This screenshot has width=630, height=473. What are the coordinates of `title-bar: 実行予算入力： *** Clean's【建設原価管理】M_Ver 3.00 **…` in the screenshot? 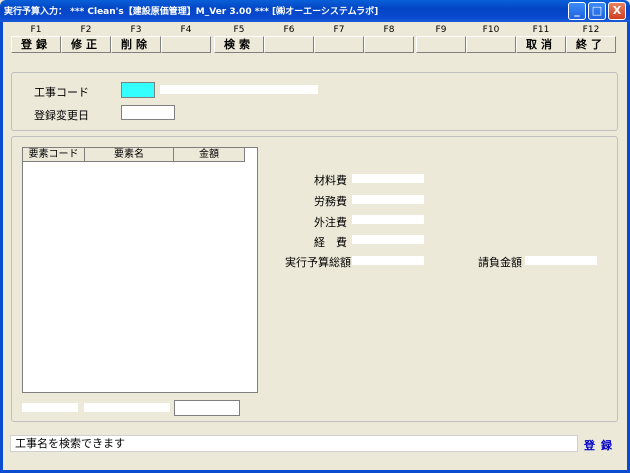 It's located at (315, 11).